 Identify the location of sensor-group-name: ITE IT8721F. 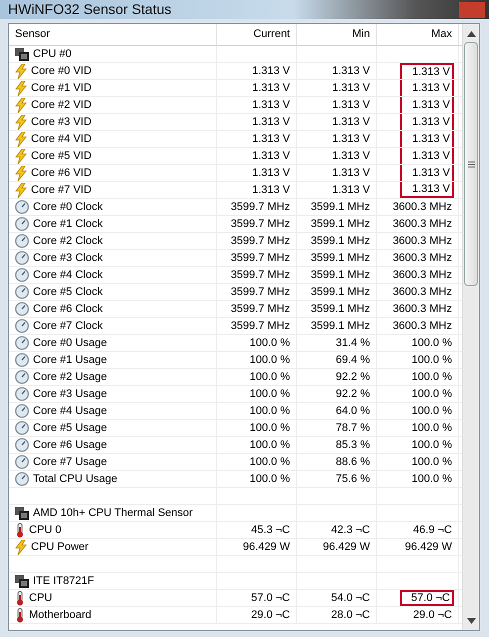
(63, 581).